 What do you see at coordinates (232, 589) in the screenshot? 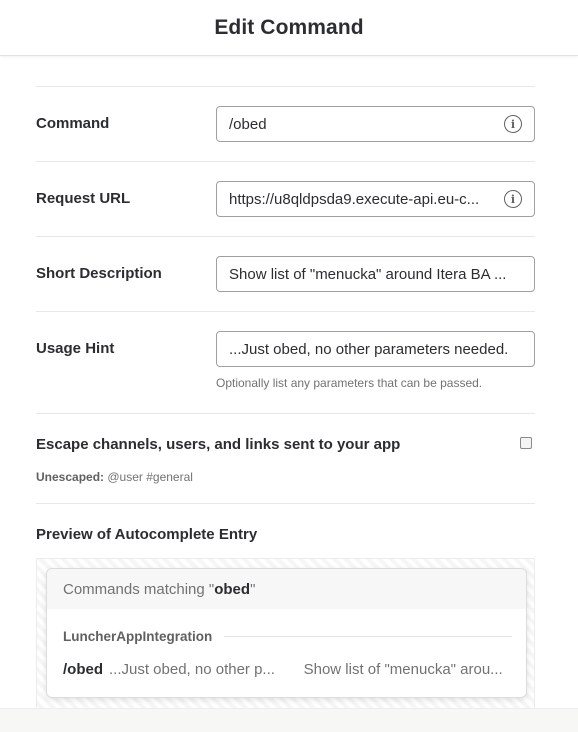
I see `matching-term: obed` at bounding box center [232, 589].